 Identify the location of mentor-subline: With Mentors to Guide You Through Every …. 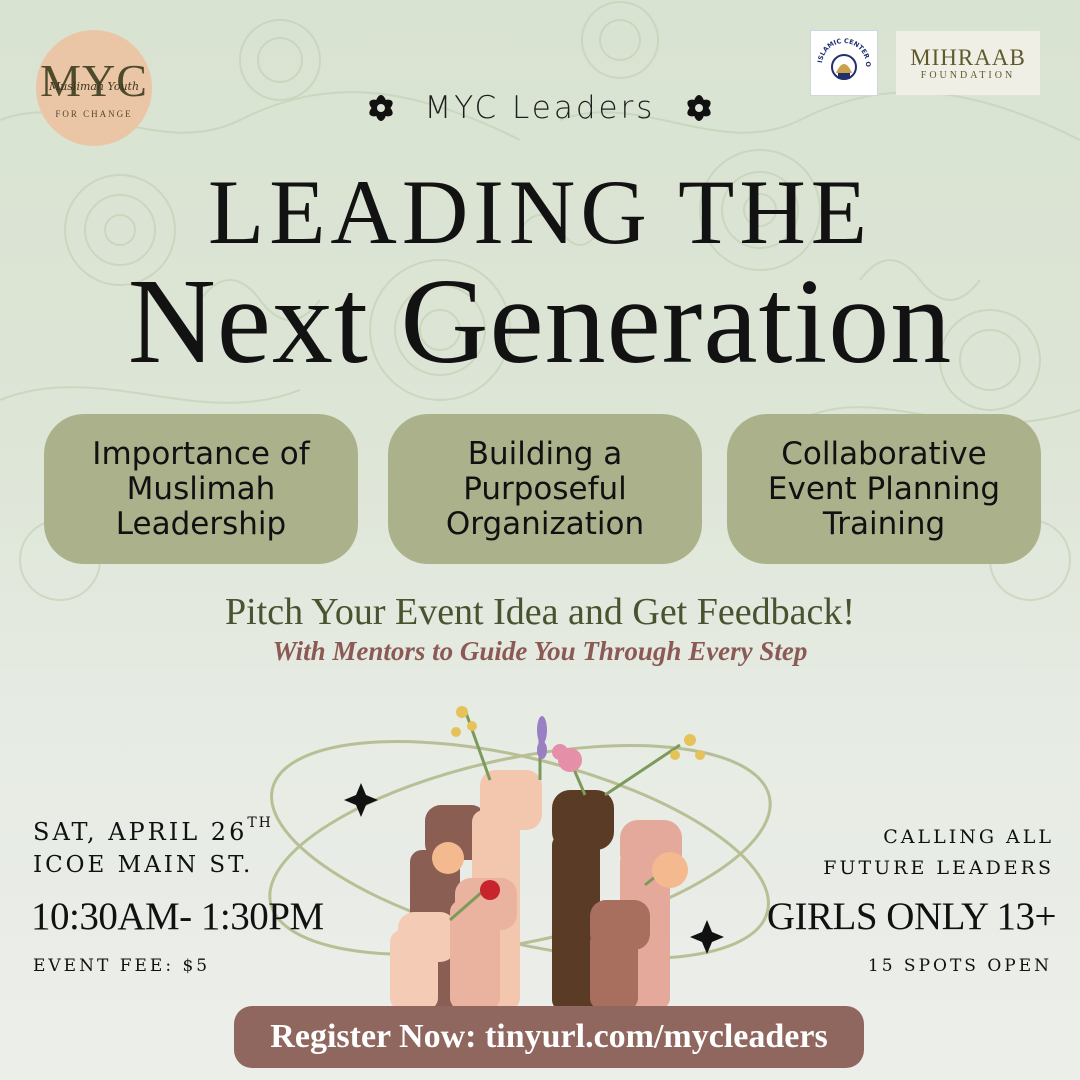
(540, 651).